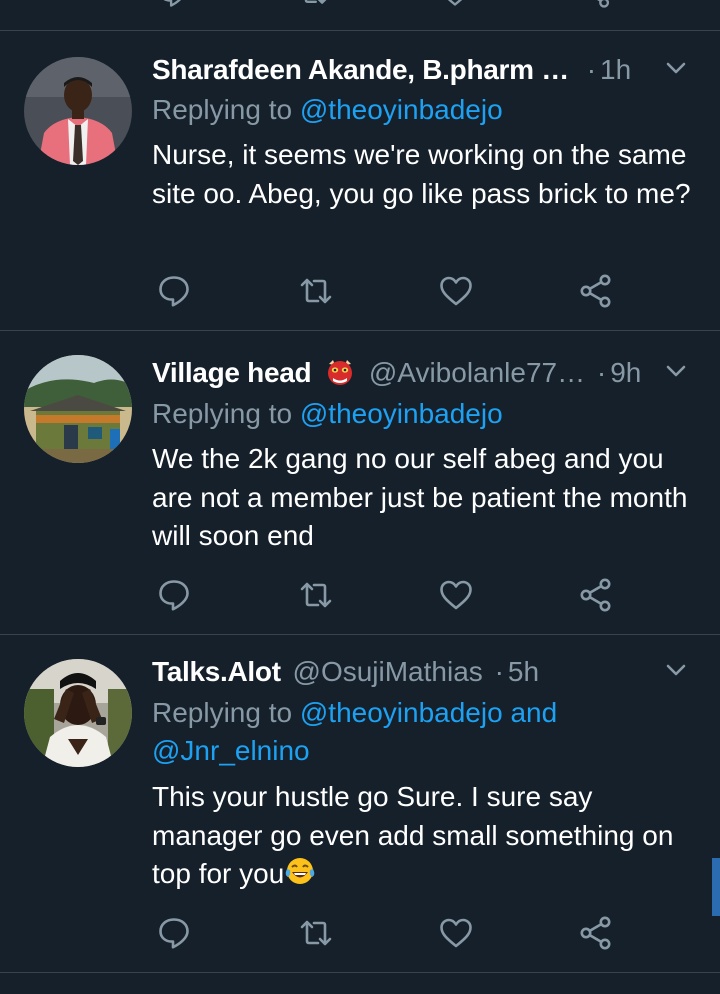 The image size is (720, 994). Describe the element at coordinates (300, 871) in the screenshot. I see `tears-of-joy-emoji` at that location.